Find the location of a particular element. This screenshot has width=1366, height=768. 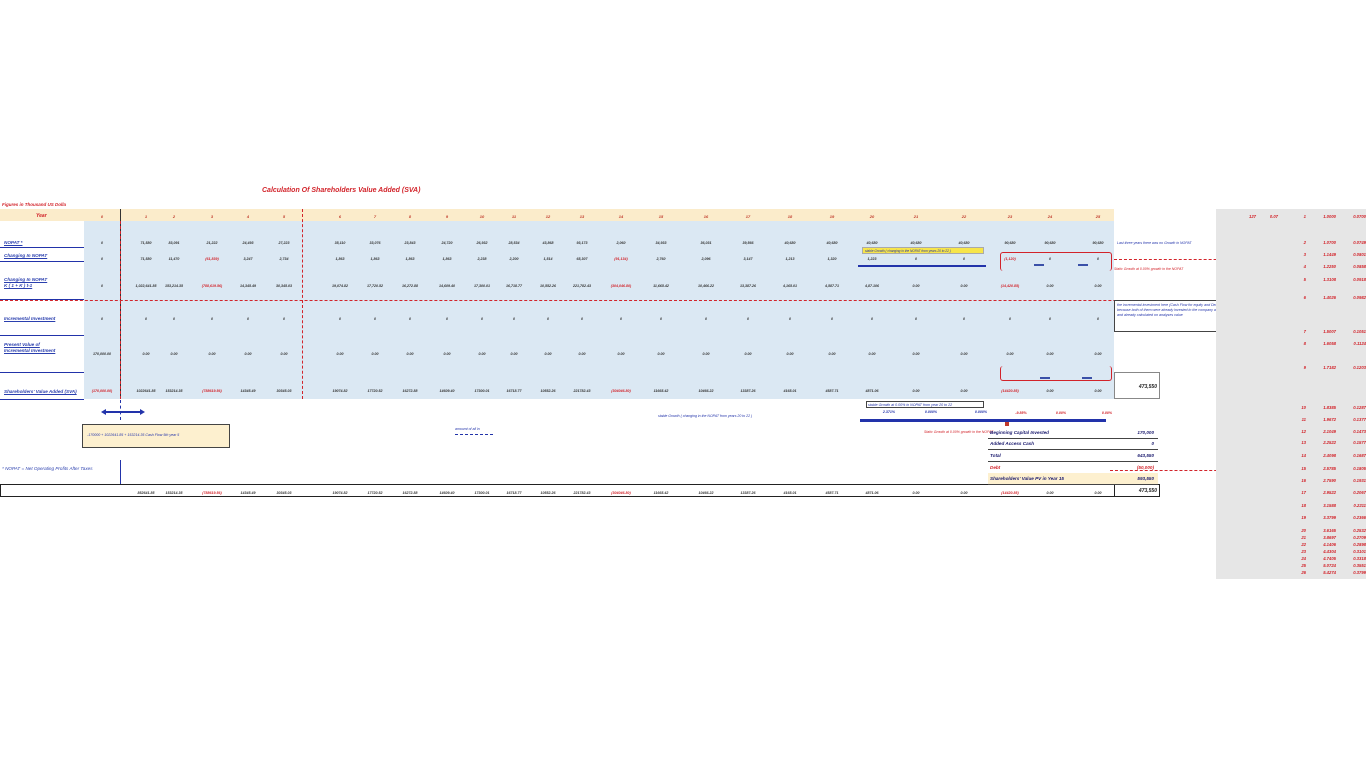

cell-changing-nopat: 2,238 is located at coordinates (482, 259).